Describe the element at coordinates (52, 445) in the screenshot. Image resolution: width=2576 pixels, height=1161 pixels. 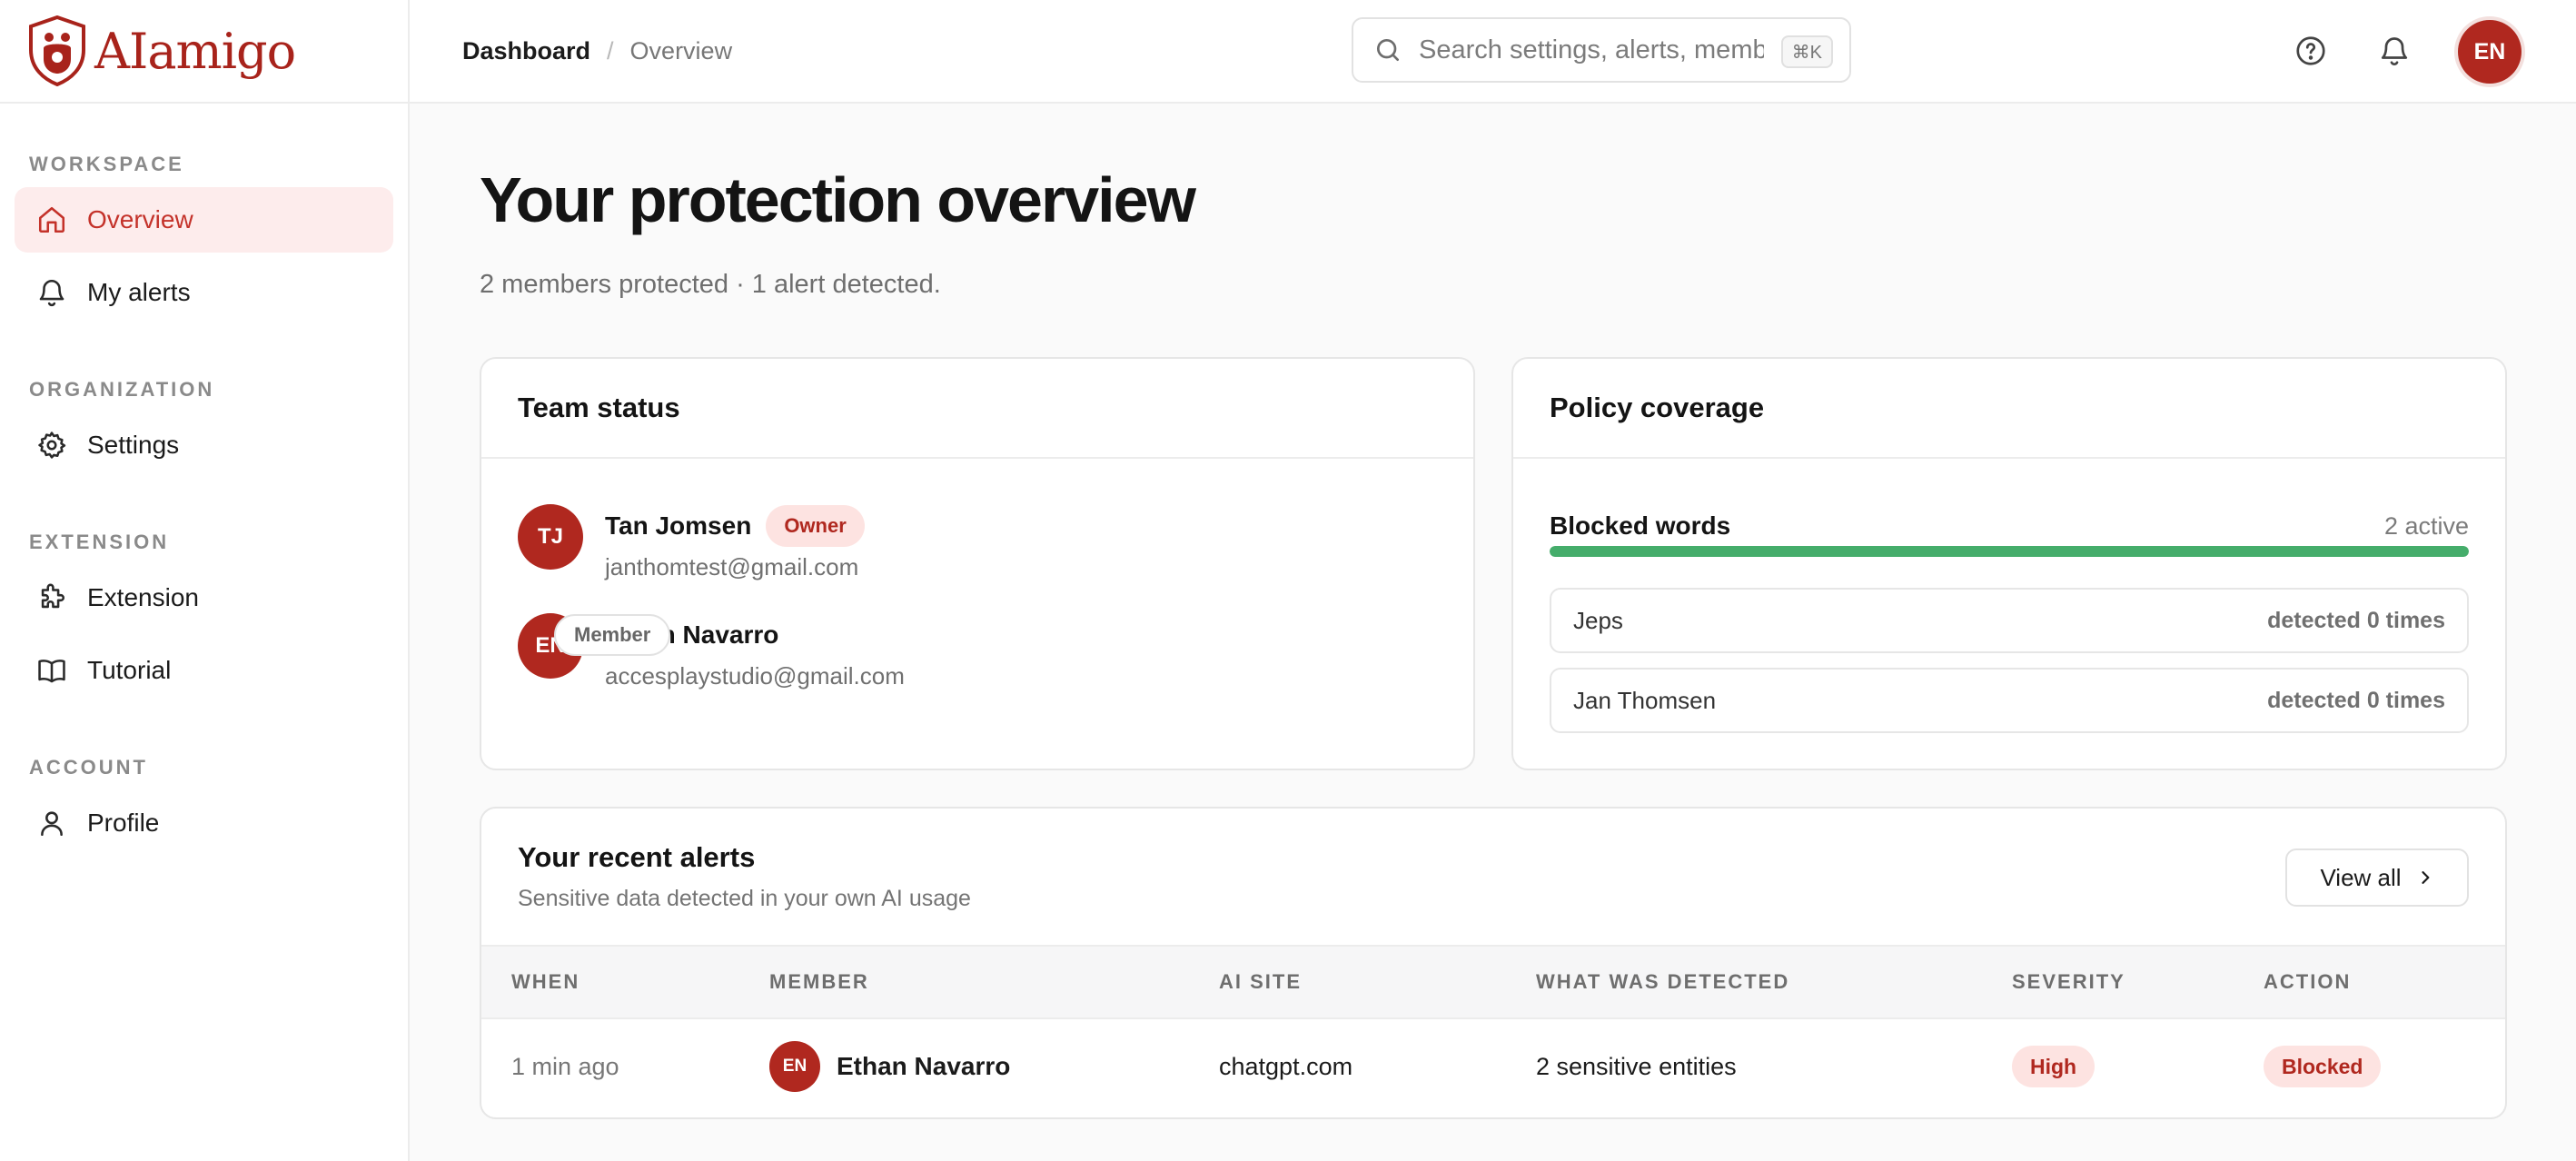
I see `gear-icon` at that location.